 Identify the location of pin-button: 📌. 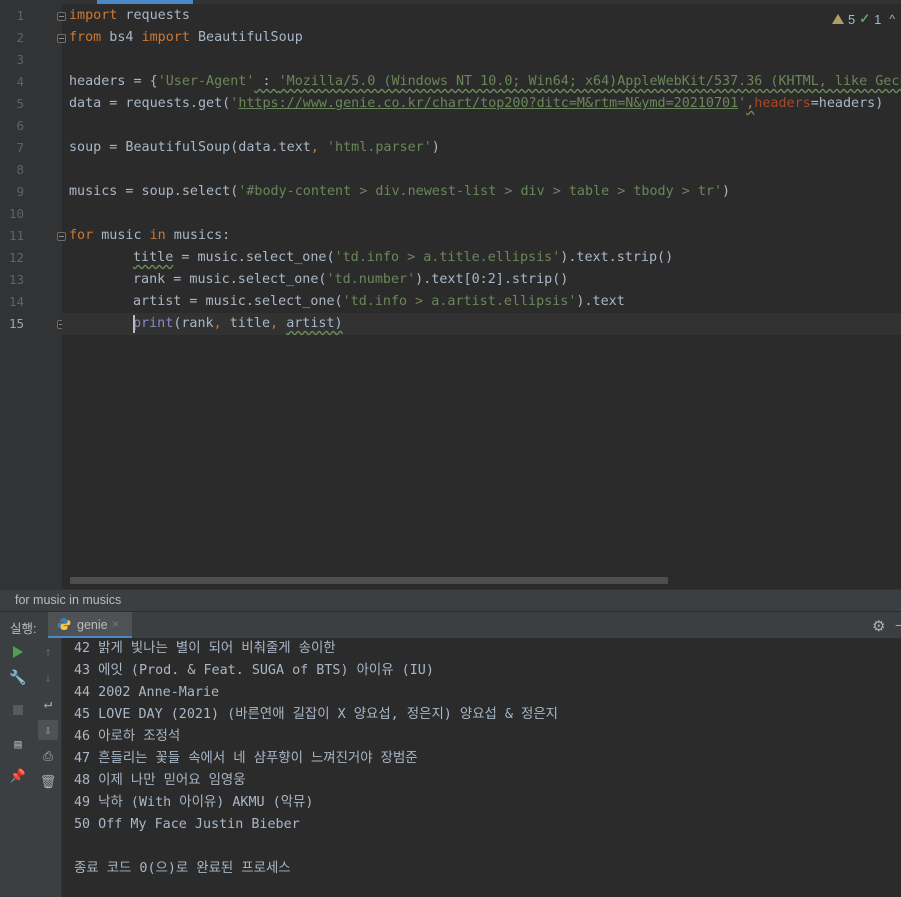
(18, 776).